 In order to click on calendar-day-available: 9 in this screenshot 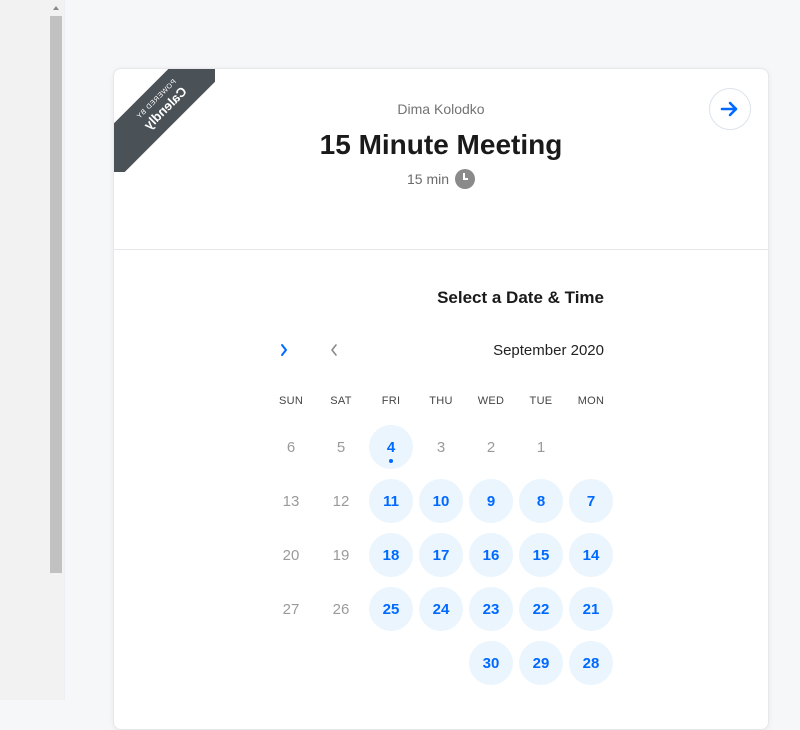, I will do `click(491, 501)`.